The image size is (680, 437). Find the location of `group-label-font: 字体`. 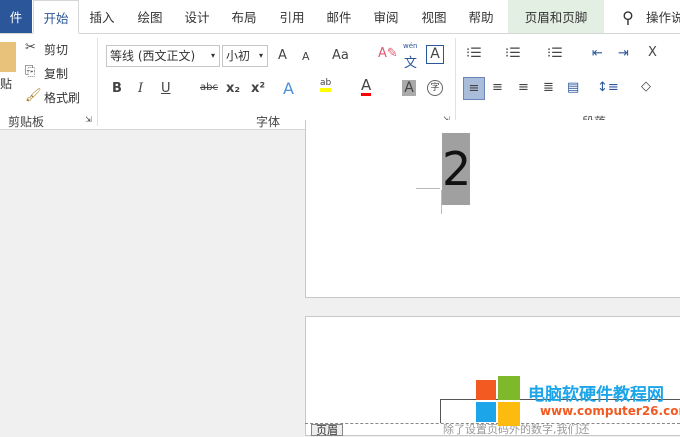

group-label-font: 字体 is located at coordinates (268, 122).